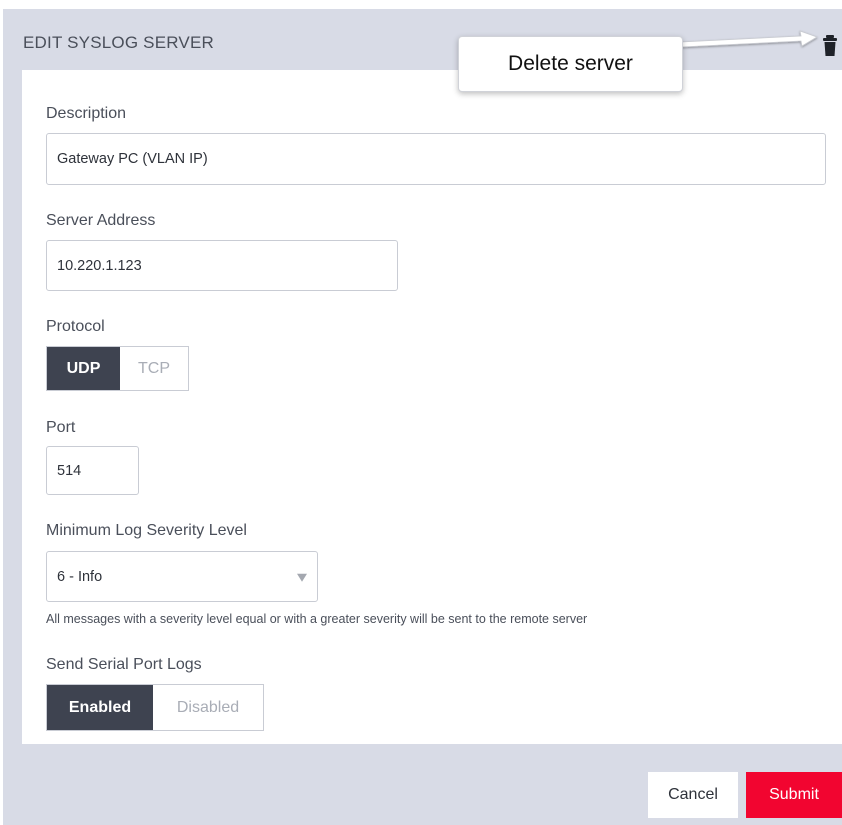 The image size is (842, 825). Describe the element at coordinates (208, 707) in the screenshot. I see `serial-logs-disabled-button: Disabled` at that location.